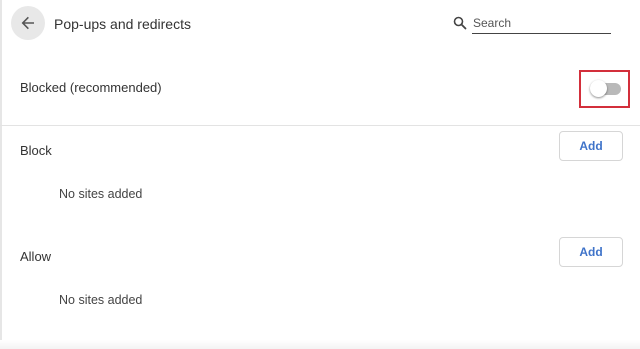  What do you see at coordinates (101, 300) in the screenshot?
I see `allow-empty-text: No sites added` at bounding box center [101, 300].